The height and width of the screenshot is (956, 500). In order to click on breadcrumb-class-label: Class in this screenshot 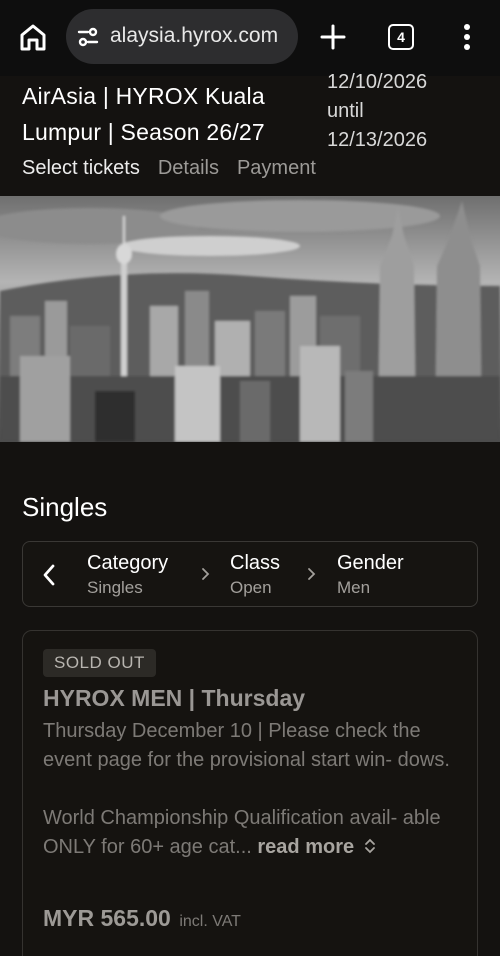, I will do `click(255, 563)`.